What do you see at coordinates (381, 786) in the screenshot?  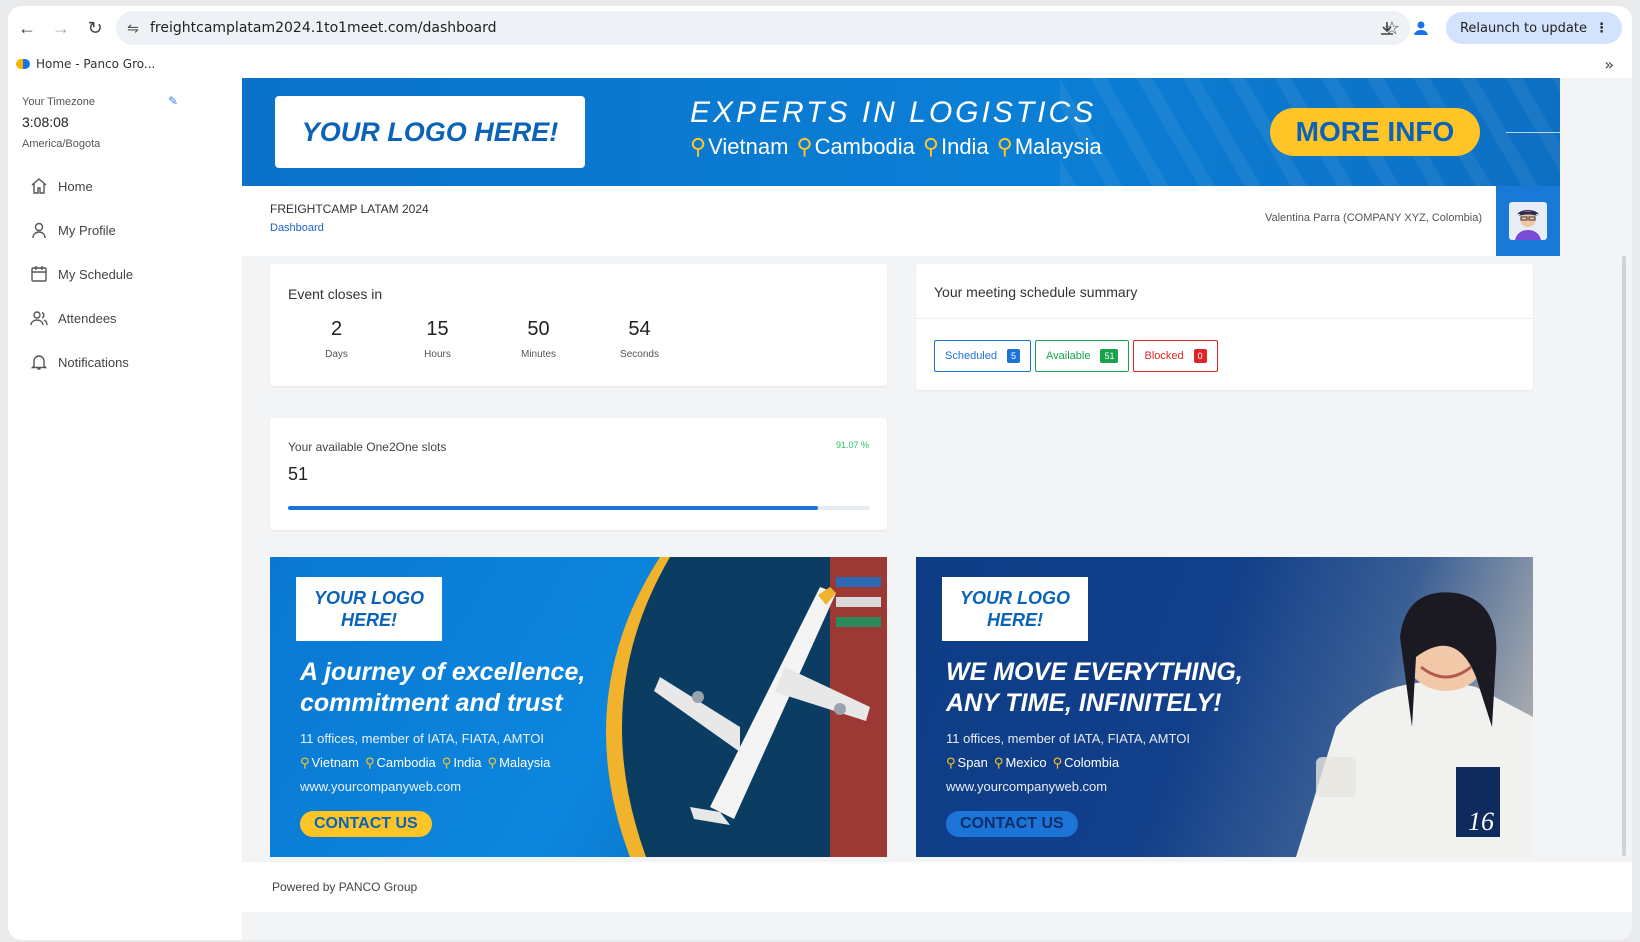 I see `ad-website: www.yourcompanyweb.com` at bounding box center [381, 786].